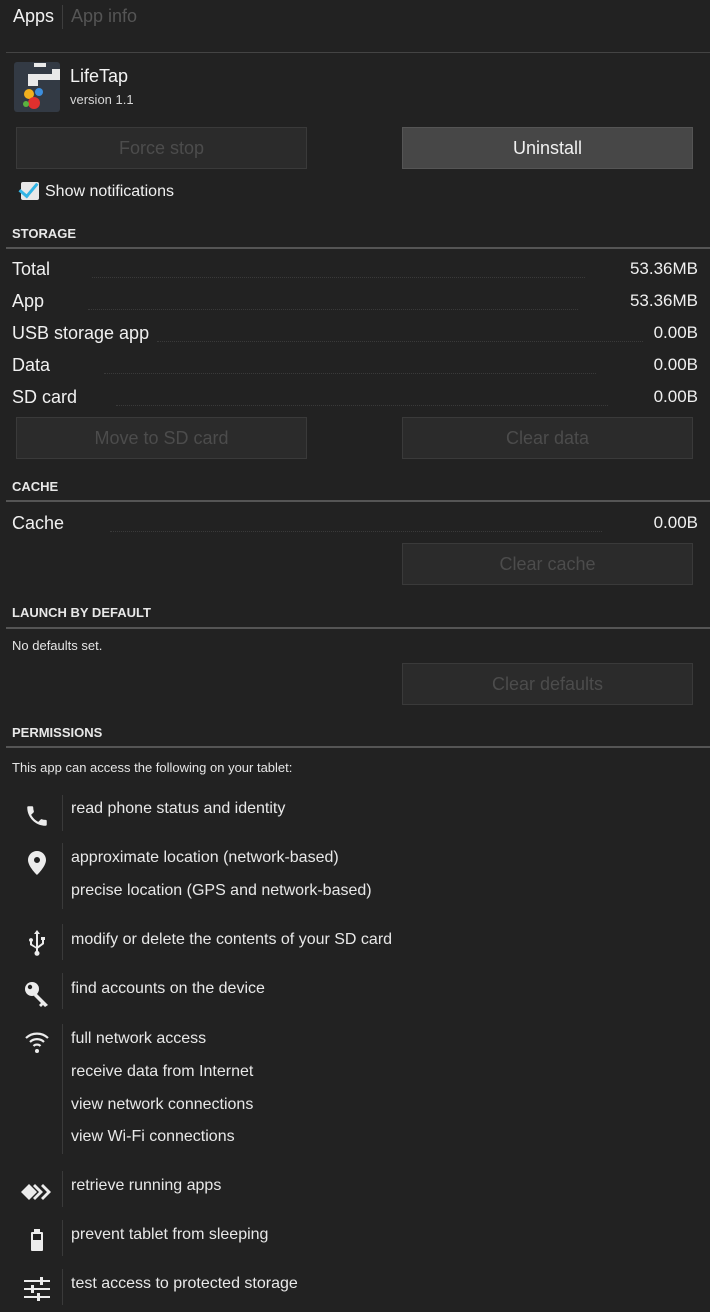 Image resolution: width=710 pixels, height=1312 pixels. I want to click on no-defaults-text: No defaults set., so click(57, 645).